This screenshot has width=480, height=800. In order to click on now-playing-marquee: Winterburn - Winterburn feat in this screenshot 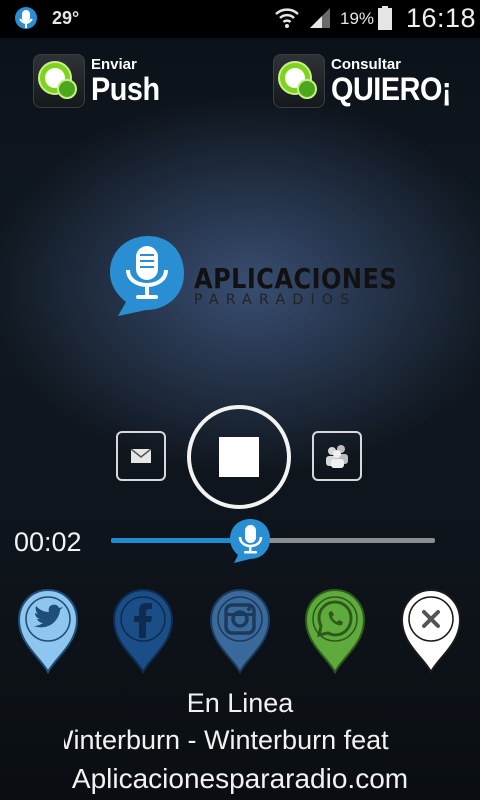, I will do `click(239, 743)`.